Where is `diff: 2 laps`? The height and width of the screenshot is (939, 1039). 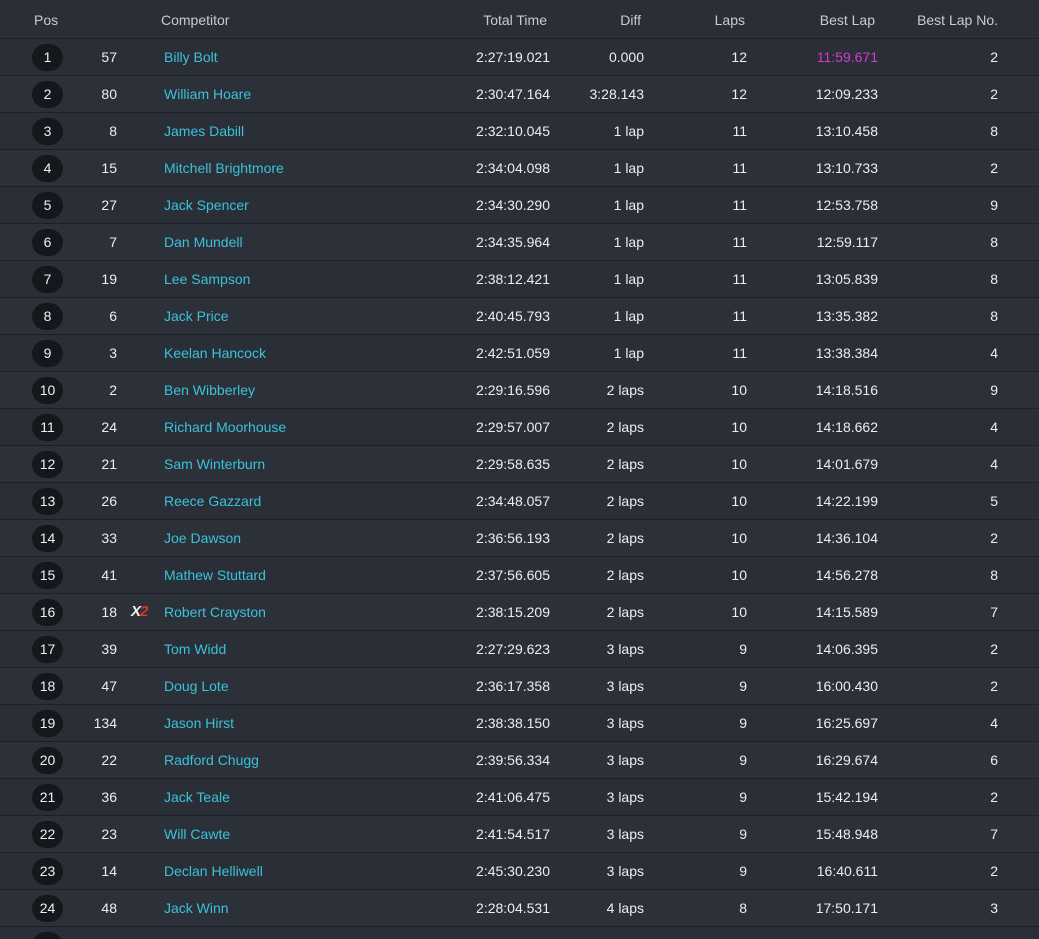 diff: 2 laps is located at coordinates (625, 612).